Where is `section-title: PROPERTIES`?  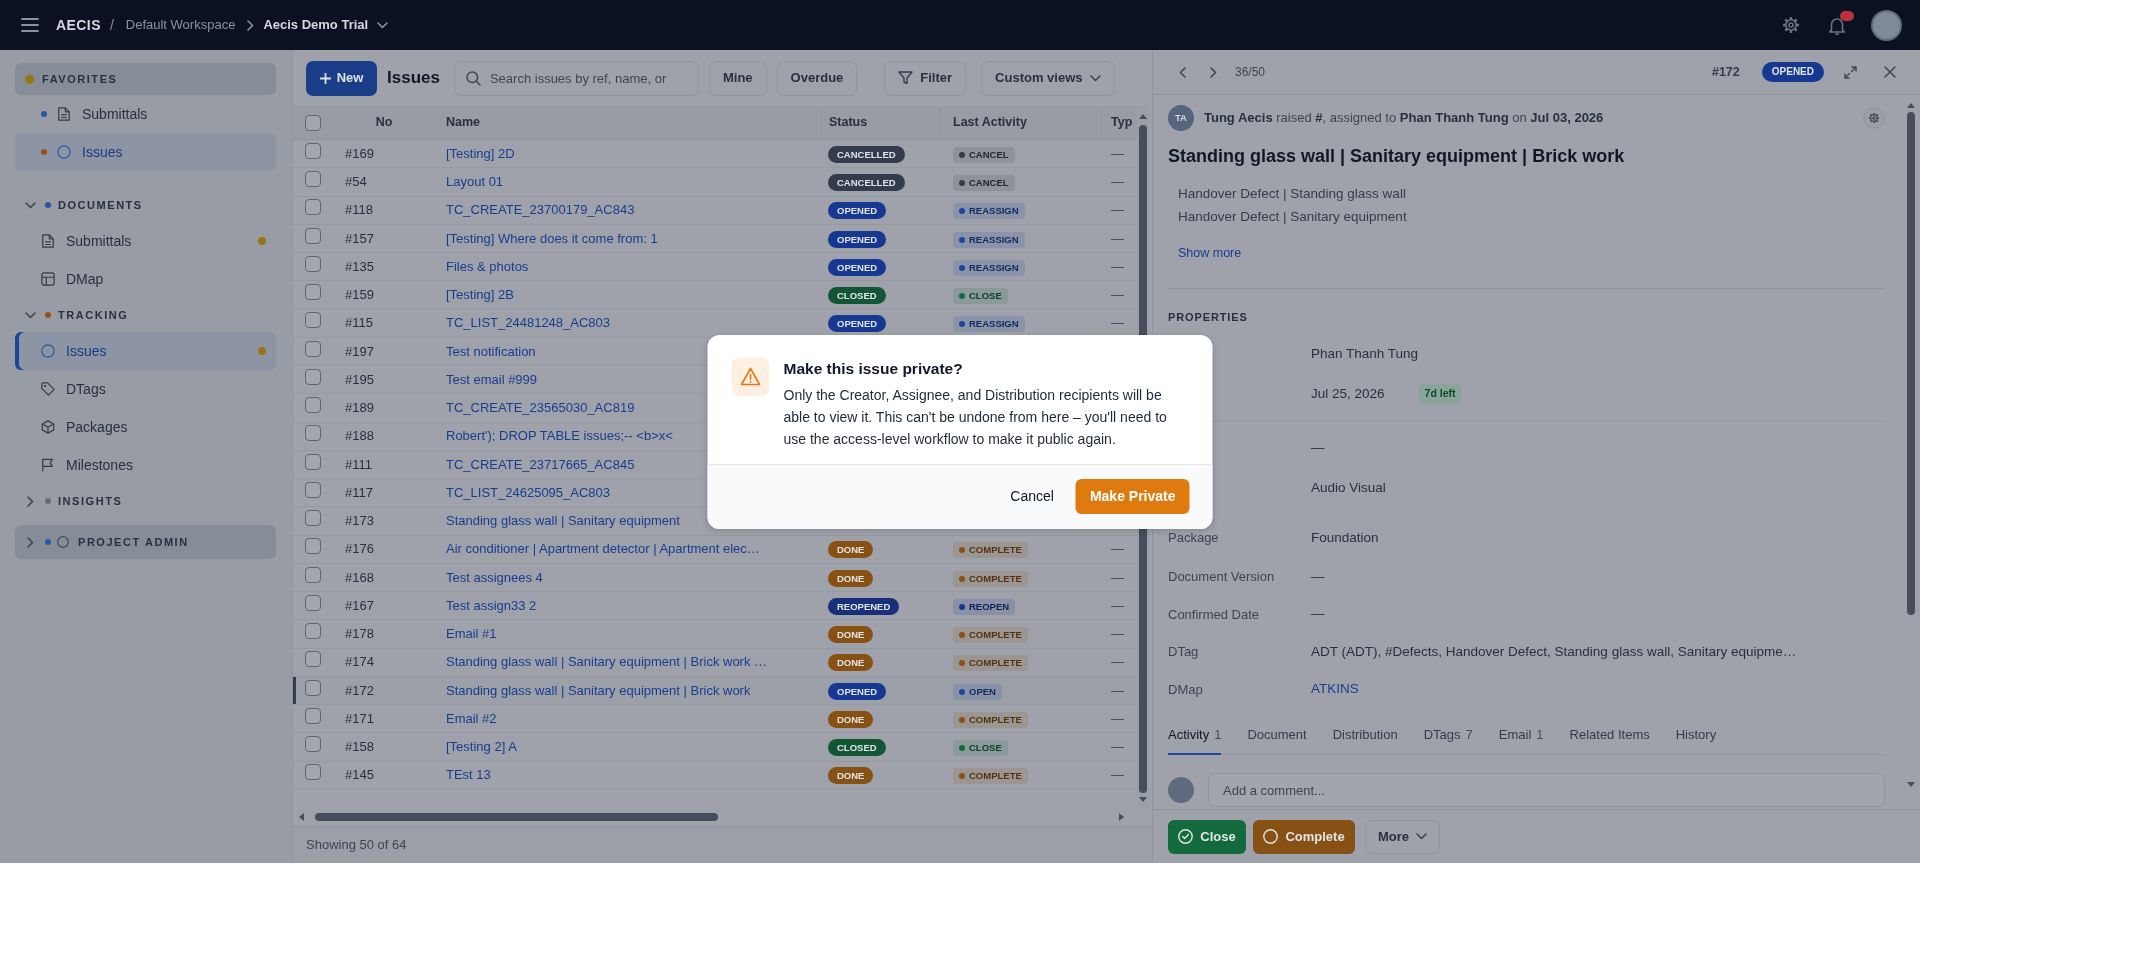
section-title: PROPERTIES is located at coordinates (1208, 317).